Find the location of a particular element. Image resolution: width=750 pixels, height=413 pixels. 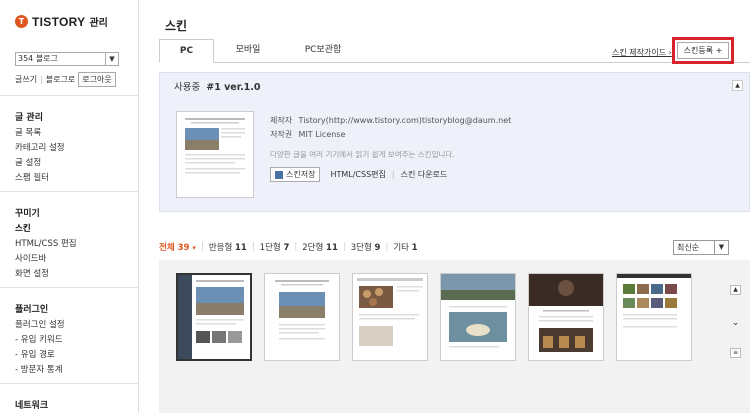

skin-guide-label: 스킨 제작가이드 is located at coordinates (639, 52).